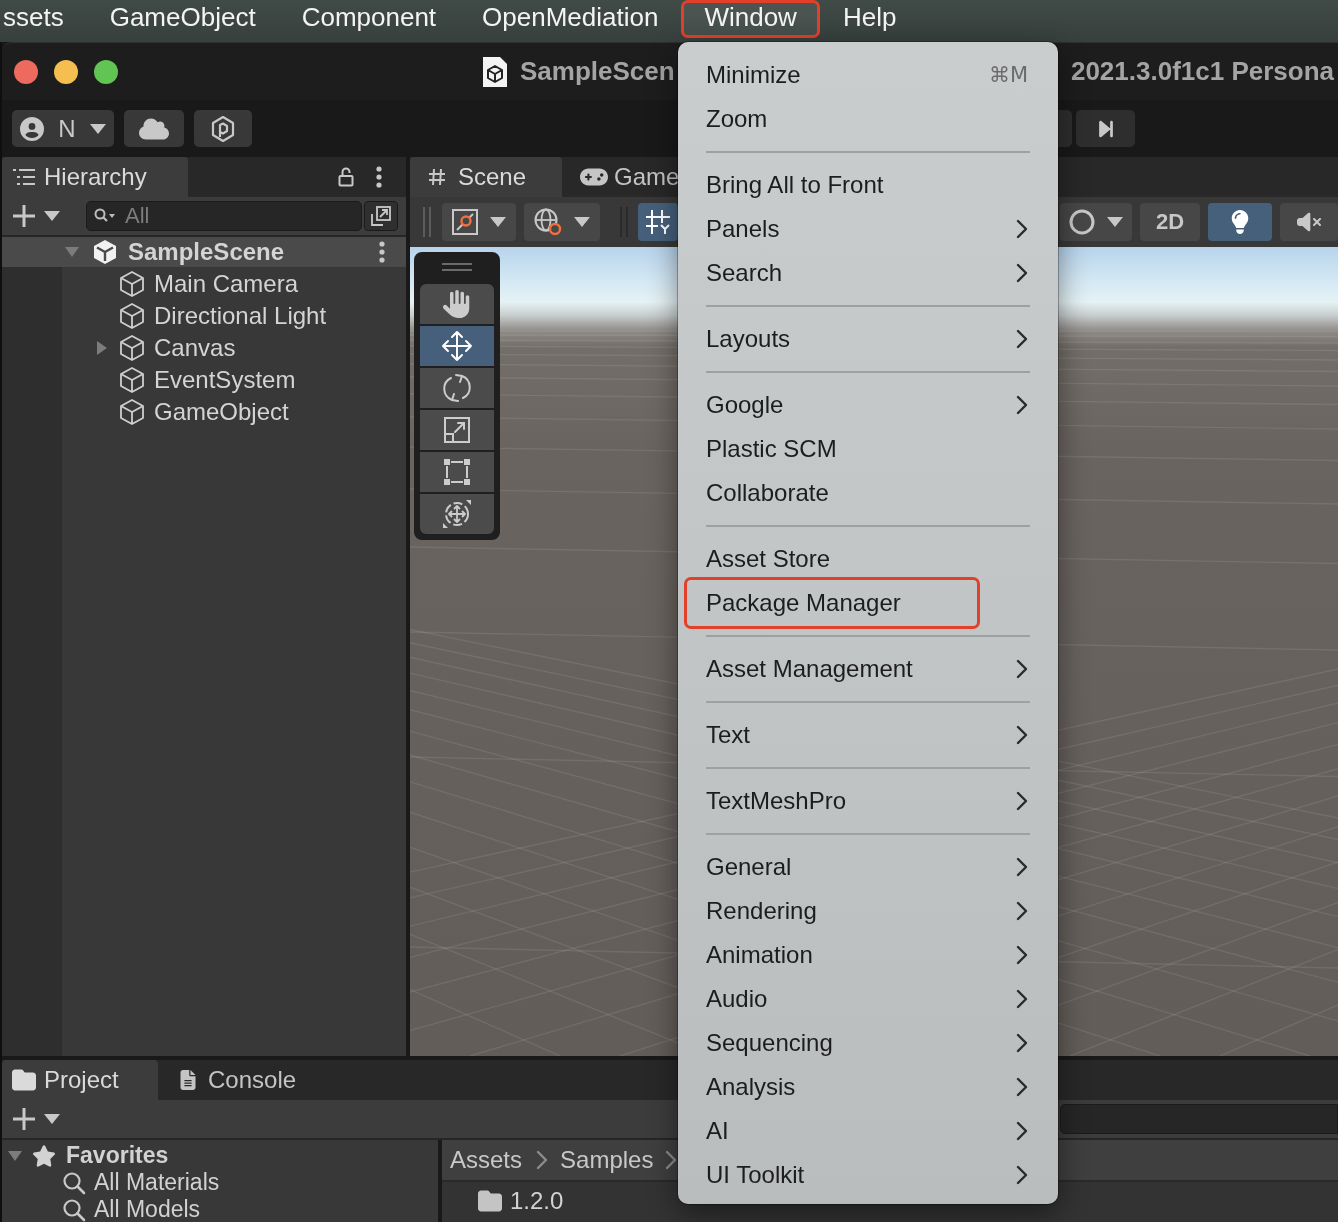 Image resolution: width=1338 pixels, height=1222 pixels. I want to click on tree-item: GameObject, so click(204, 412).